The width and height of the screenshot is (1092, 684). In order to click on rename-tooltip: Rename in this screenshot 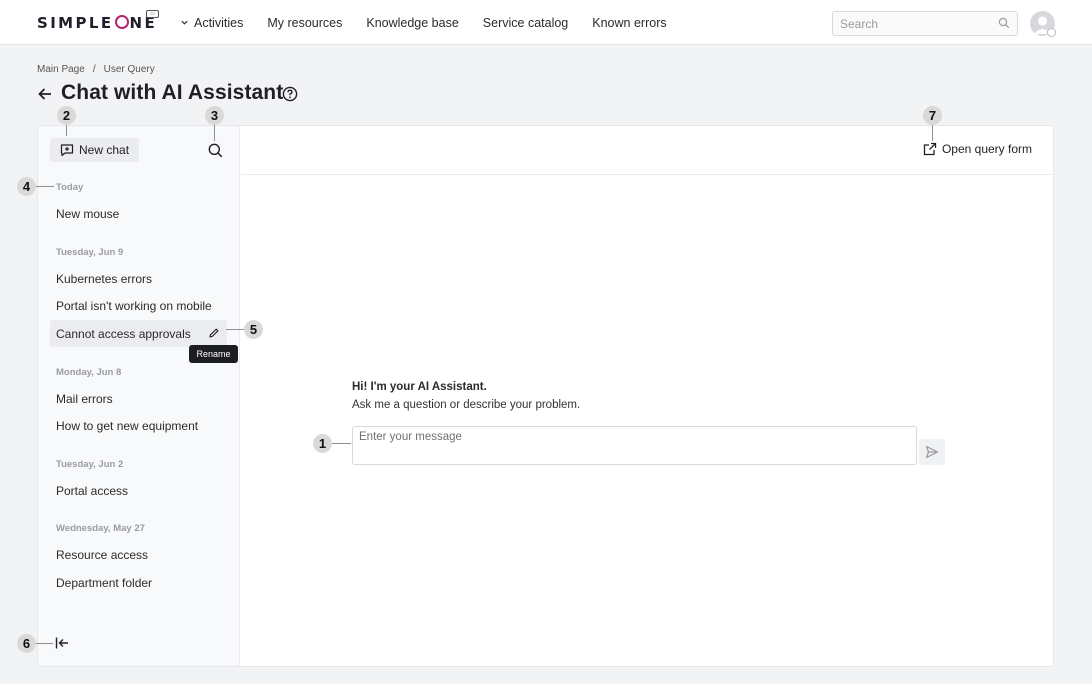, I will do `click(213, 354)`.